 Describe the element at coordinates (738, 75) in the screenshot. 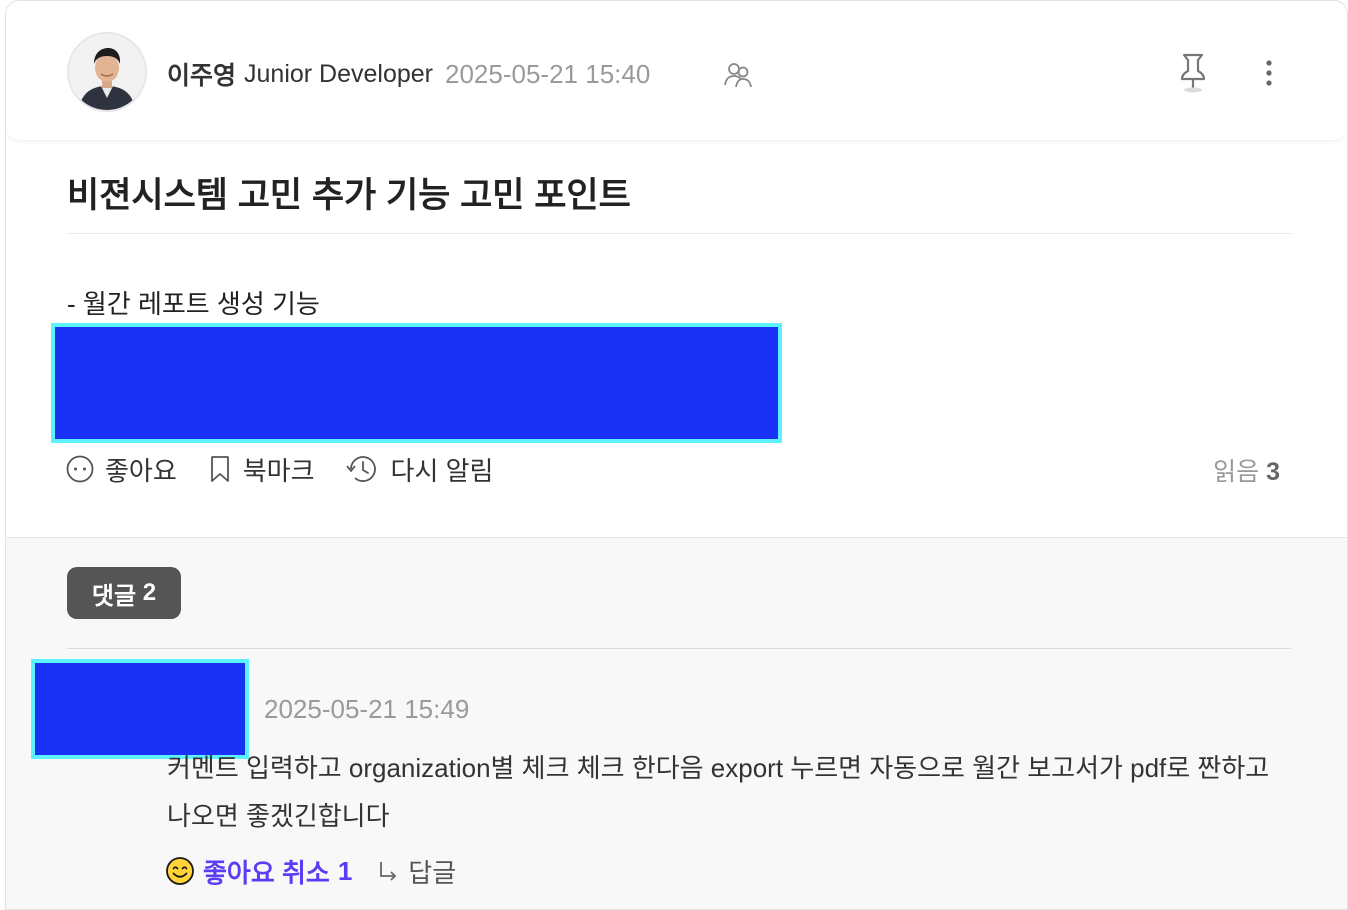

I see `people-icon` at that location.